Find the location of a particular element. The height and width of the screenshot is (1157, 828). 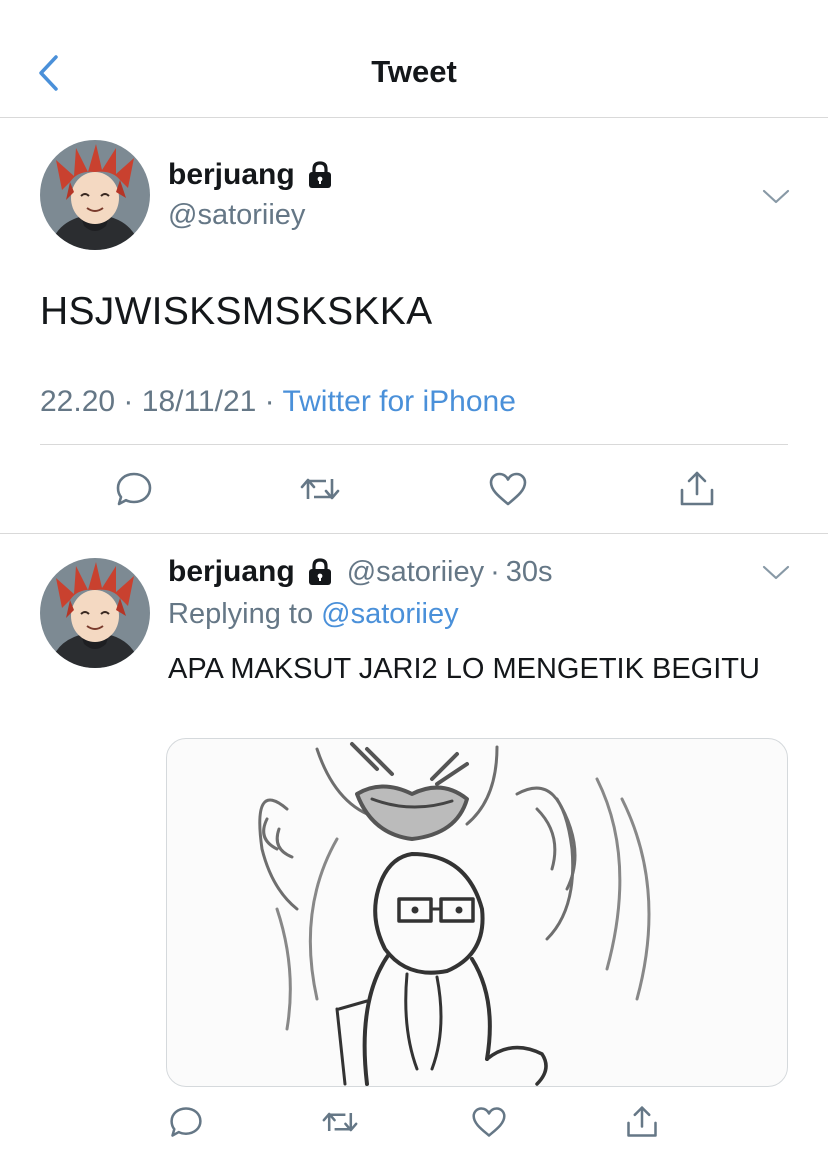

page-title: Tweet is located at coordinates (414, 71).